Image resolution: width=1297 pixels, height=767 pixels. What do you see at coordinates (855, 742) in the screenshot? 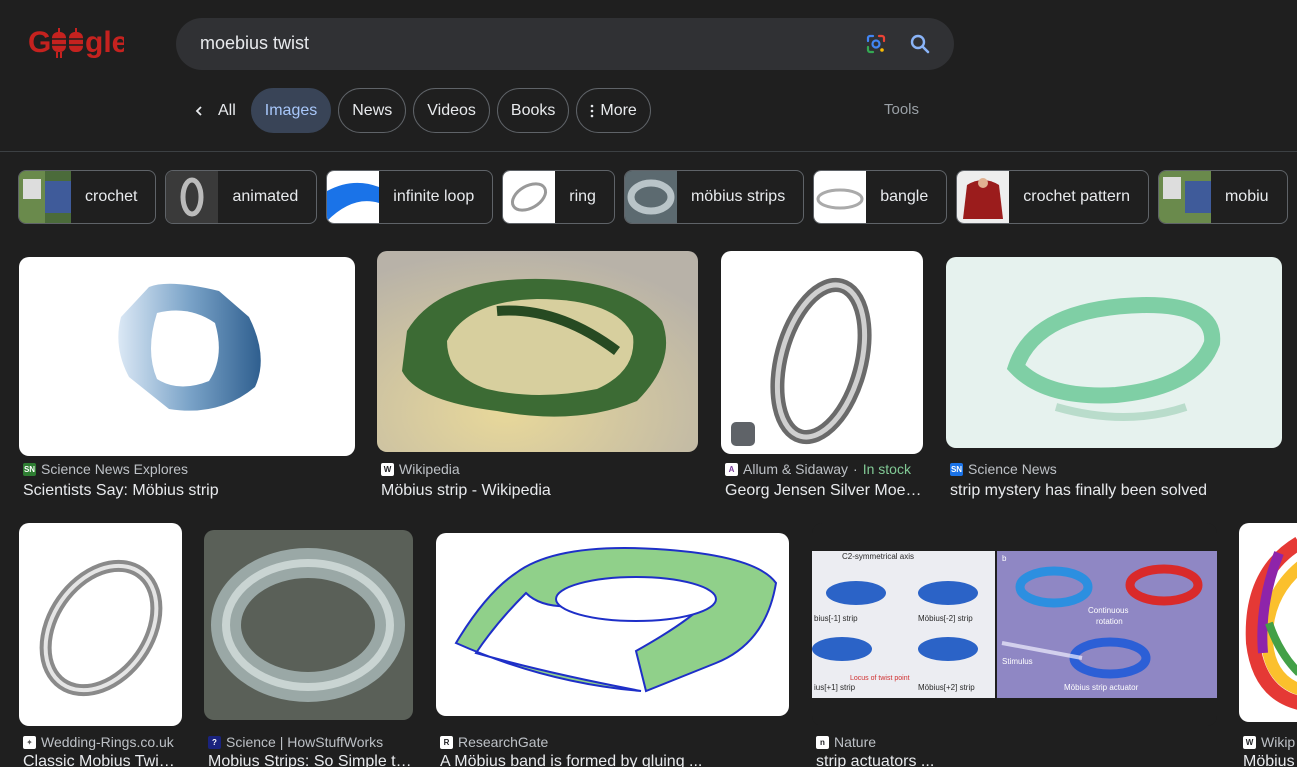
I see `source-name: Nature` at bounding box center [855, 742].